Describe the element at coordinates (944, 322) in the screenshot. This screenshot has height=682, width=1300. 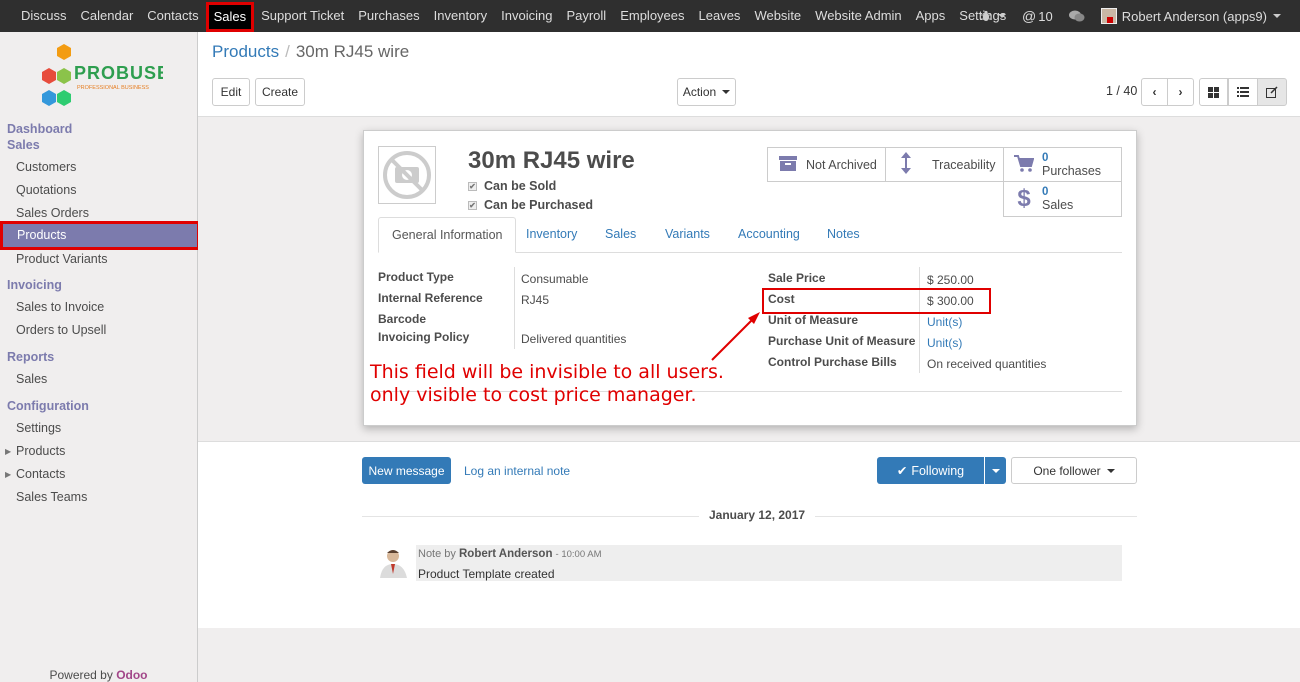
I see `unit-of-measure-value: Unit(s)` at that location.